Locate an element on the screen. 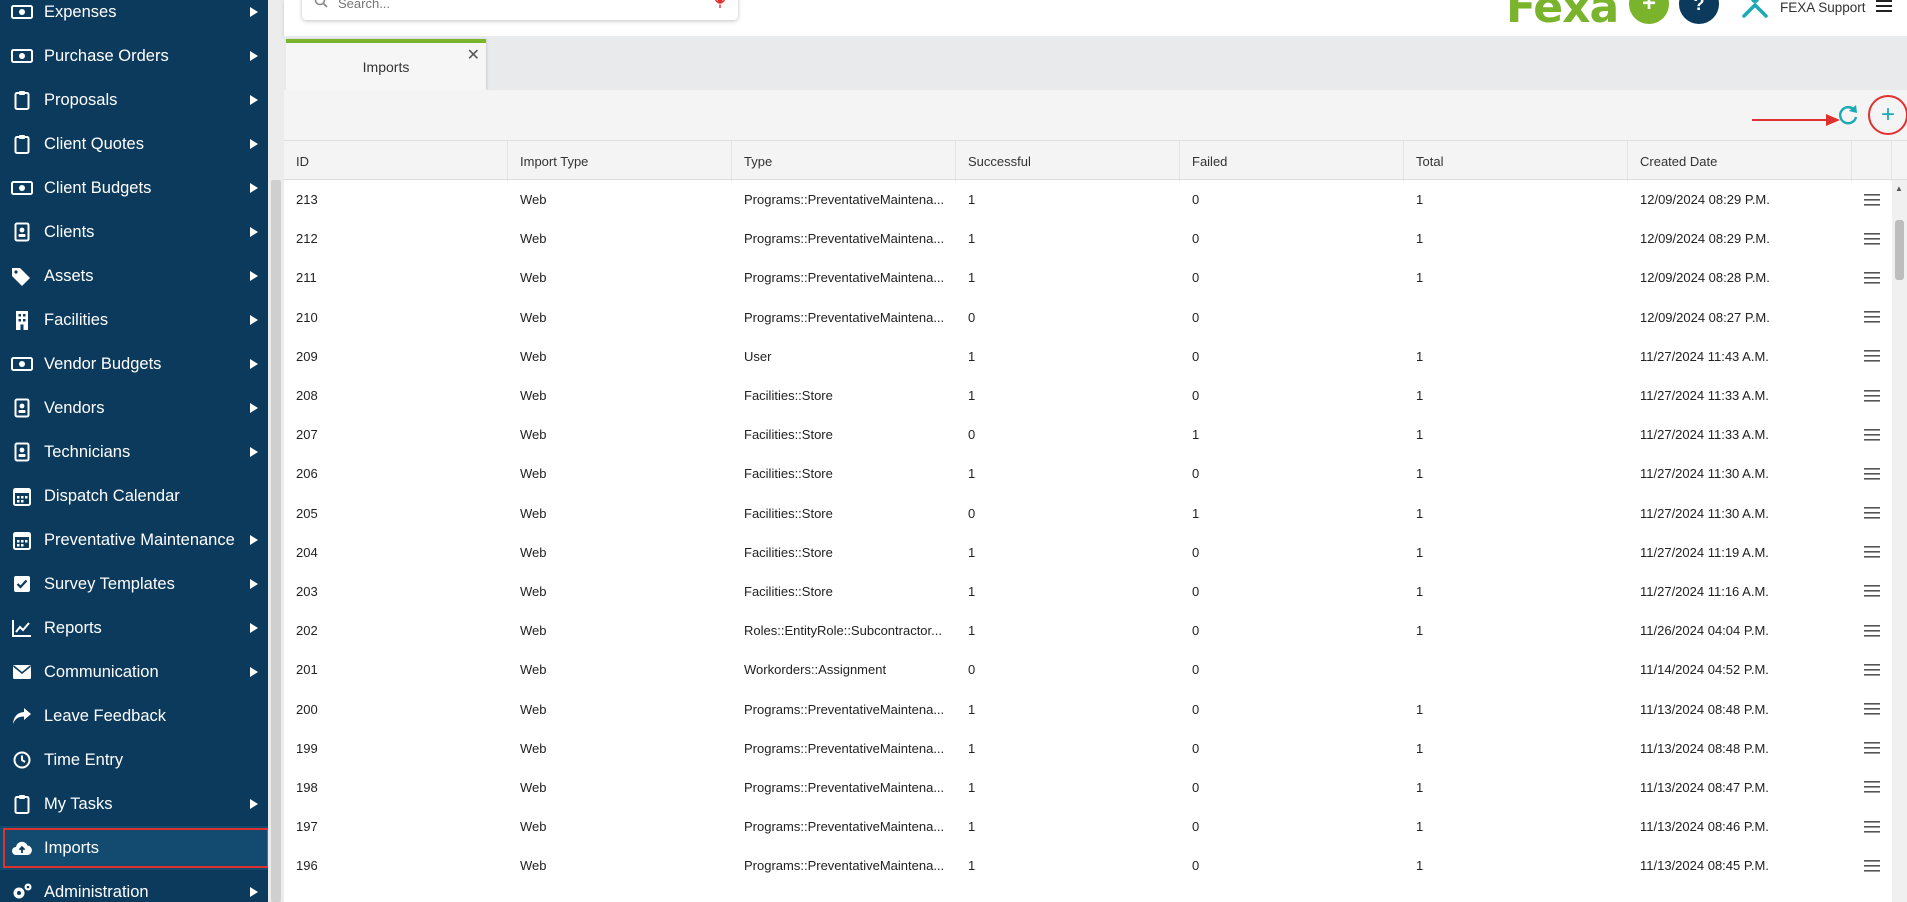 This screenshot has width=1907, height=902. column-header-created-date: Created Date is located at coordinates (1740, 161).